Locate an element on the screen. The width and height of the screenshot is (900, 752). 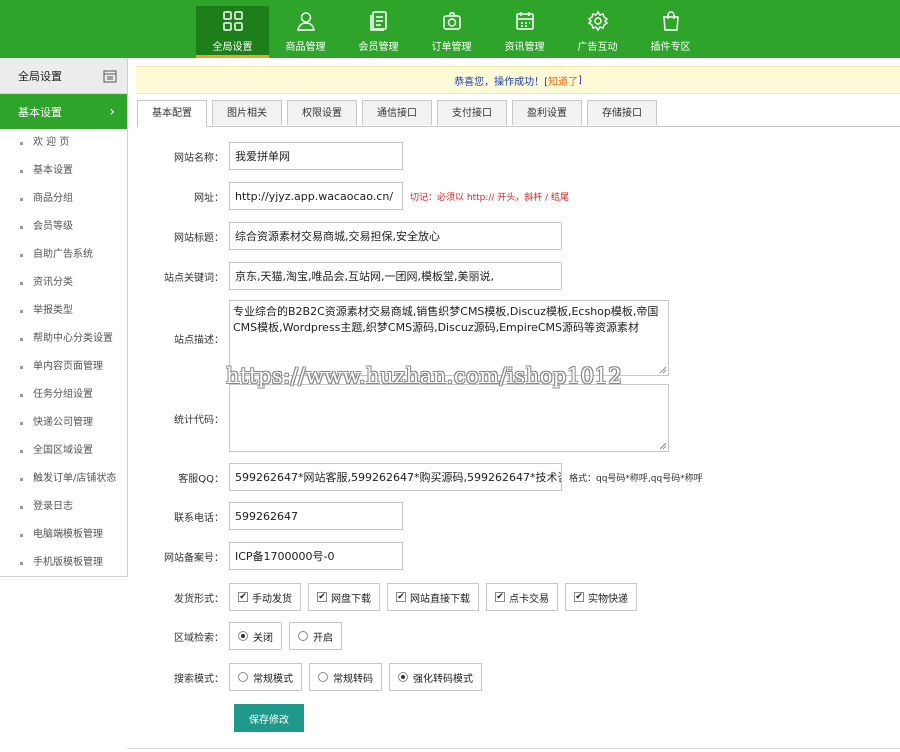
title-label: 网站标题： is located at coordinates (199, 238).